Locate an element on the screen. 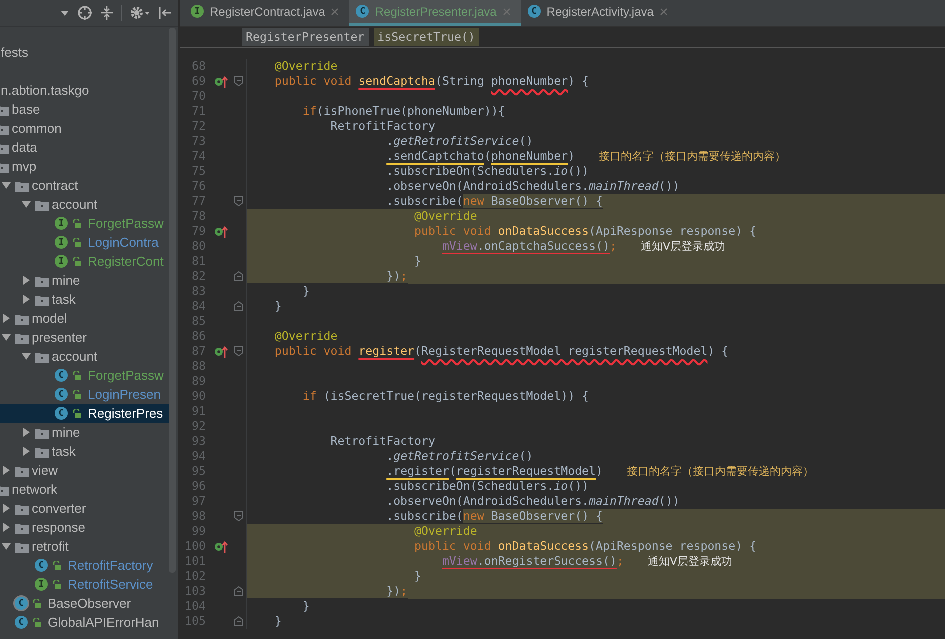 This screenshot has width=945, height=639. target-icon is located at coordinates (85, 13).